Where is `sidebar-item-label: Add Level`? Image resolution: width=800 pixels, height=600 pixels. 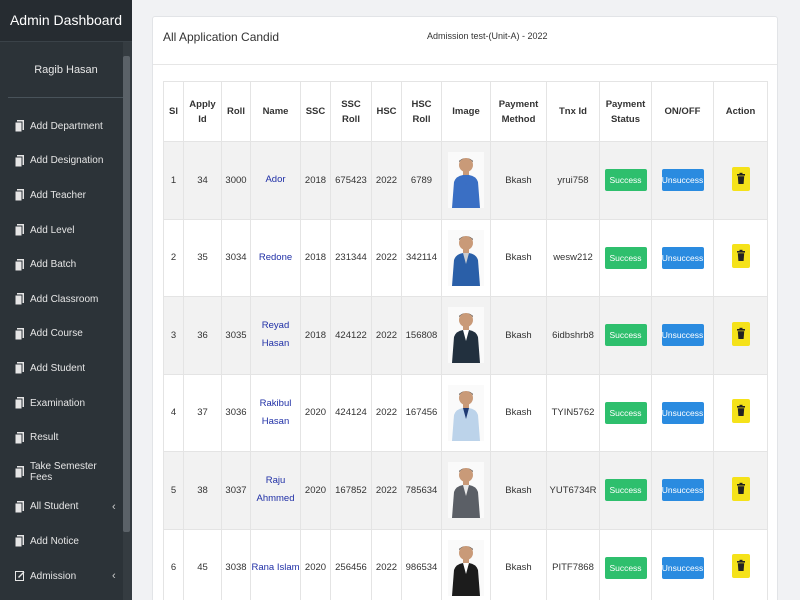
sidebar-item-label: Add Level is located at coordinates (52, 230).